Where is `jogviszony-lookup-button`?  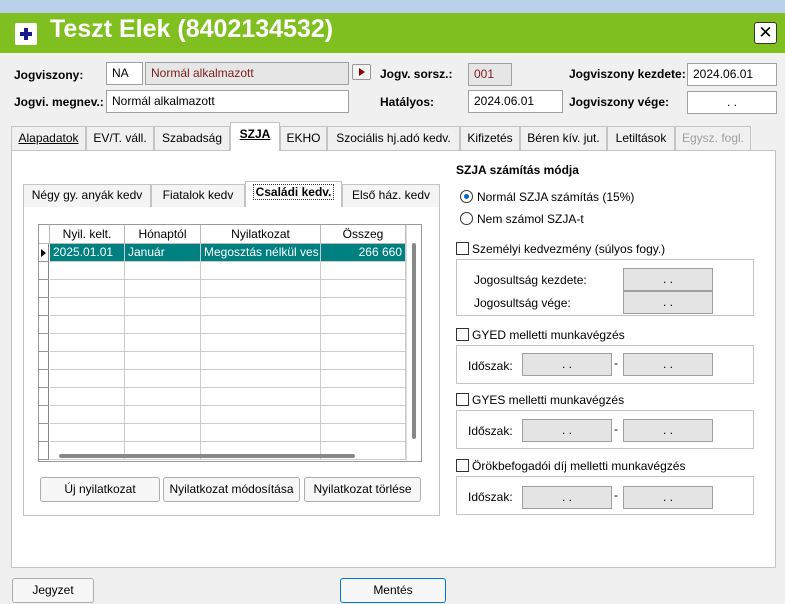
jogviszony-lookup-button is located at coordinates (361, 72).